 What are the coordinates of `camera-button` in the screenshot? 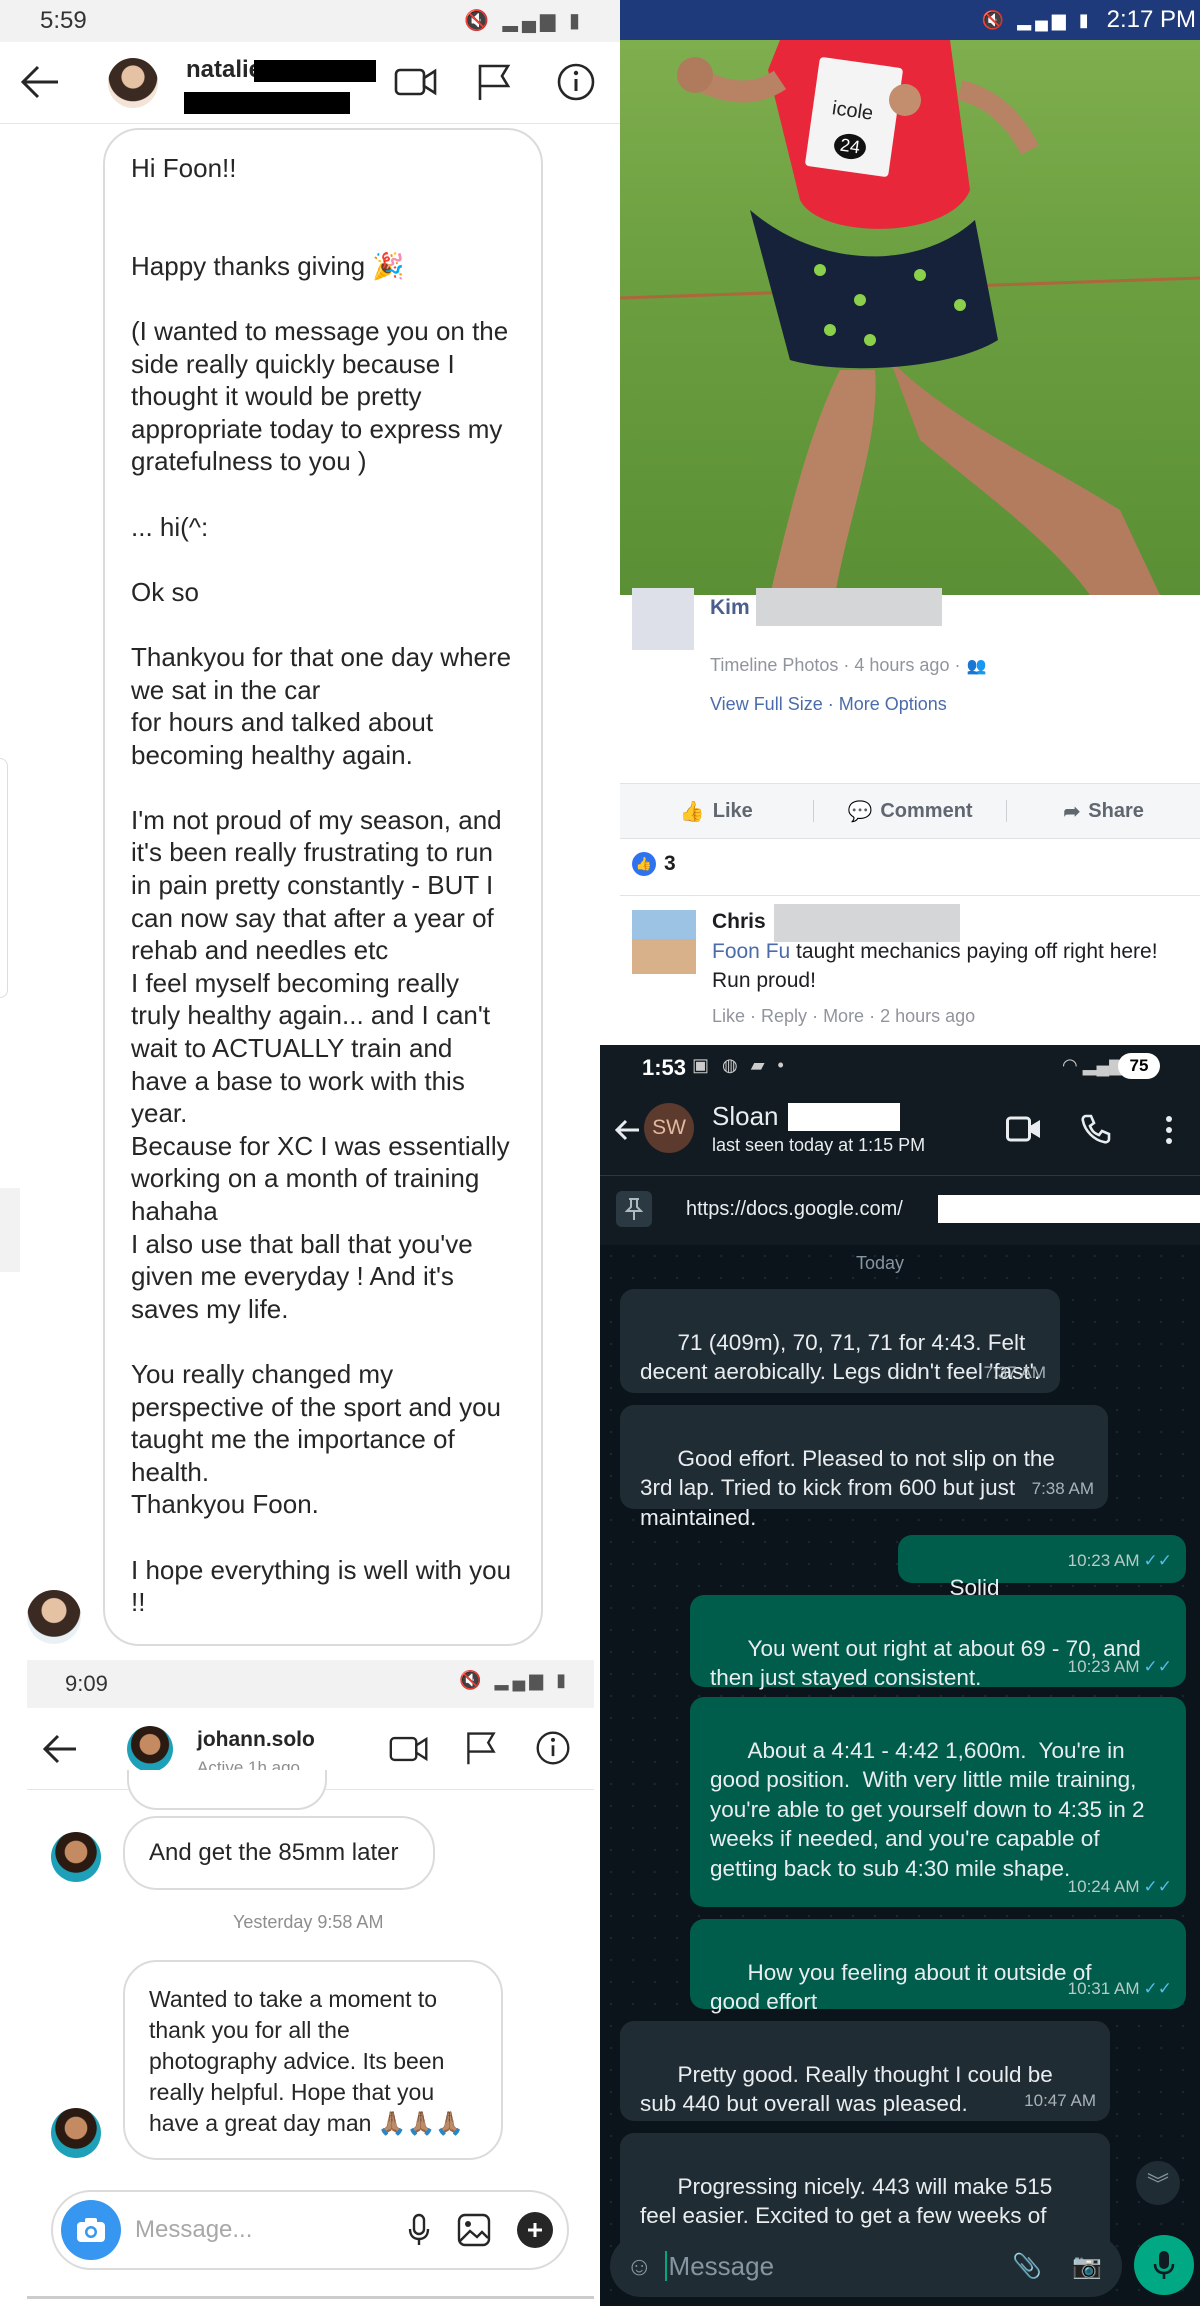 It's located at (91, 2230).